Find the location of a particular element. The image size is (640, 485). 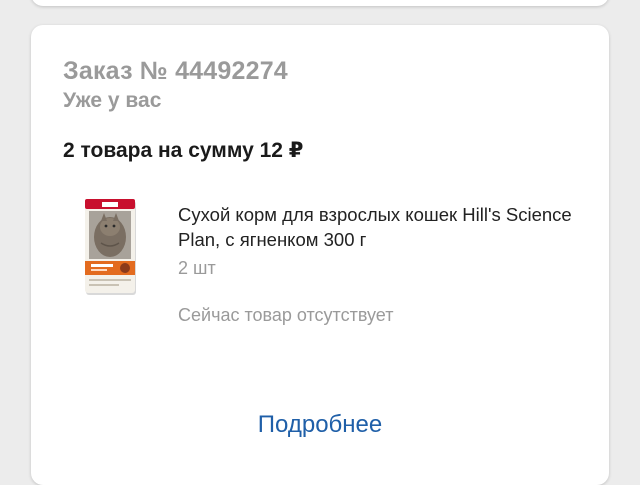

previous-order-card is located at coordinates (320, 3).